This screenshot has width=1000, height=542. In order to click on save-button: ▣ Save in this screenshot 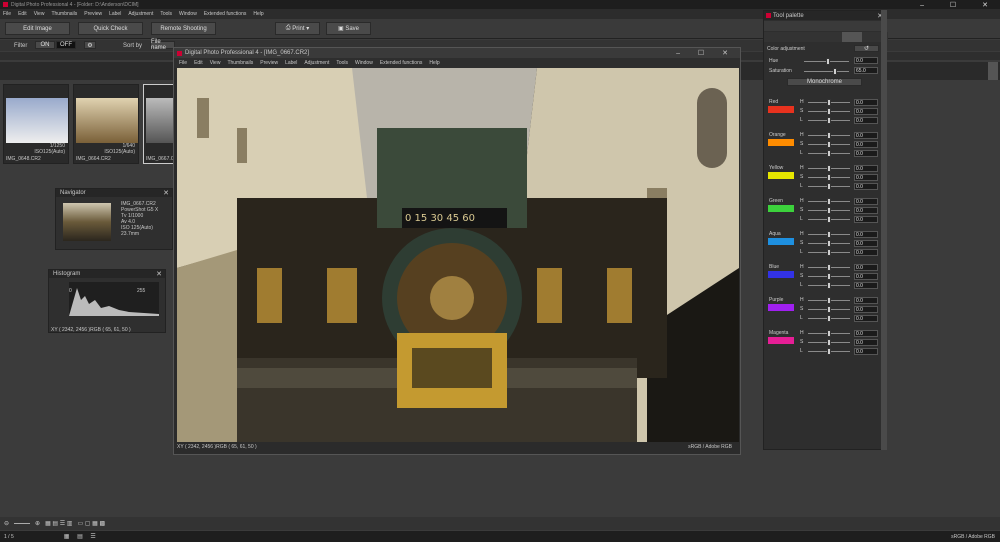, I will do `click(348, 28)`.